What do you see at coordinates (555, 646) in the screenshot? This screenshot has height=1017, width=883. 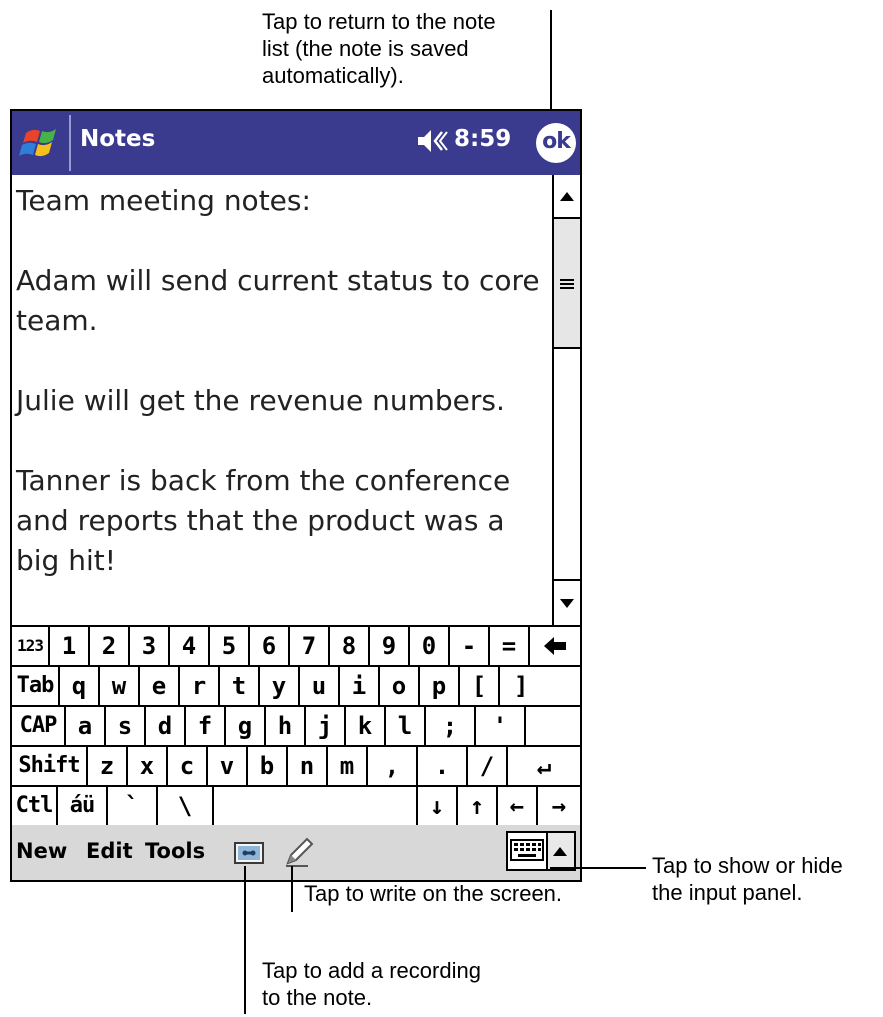 I see `key-backspace` at bounding box center [555, 646].